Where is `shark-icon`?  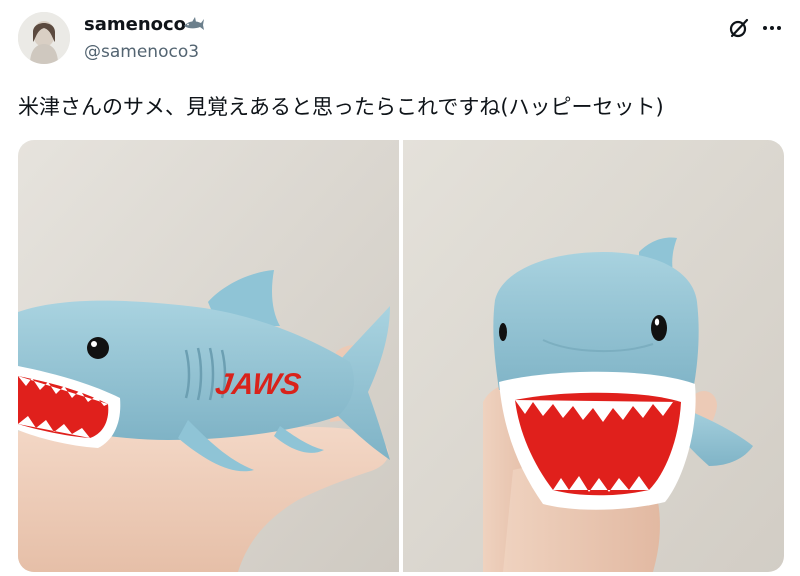
shark-icon is located at coordinates (194, 23).